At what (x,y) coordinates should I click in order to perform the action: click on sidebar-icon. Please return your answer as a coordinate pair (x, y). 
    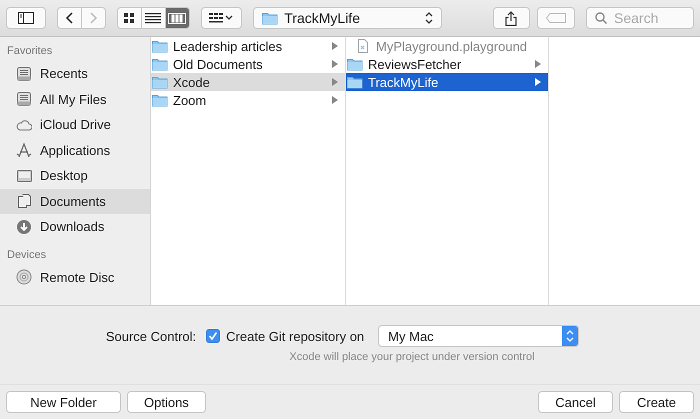
    Looking at the image, I should click on (26, 18).